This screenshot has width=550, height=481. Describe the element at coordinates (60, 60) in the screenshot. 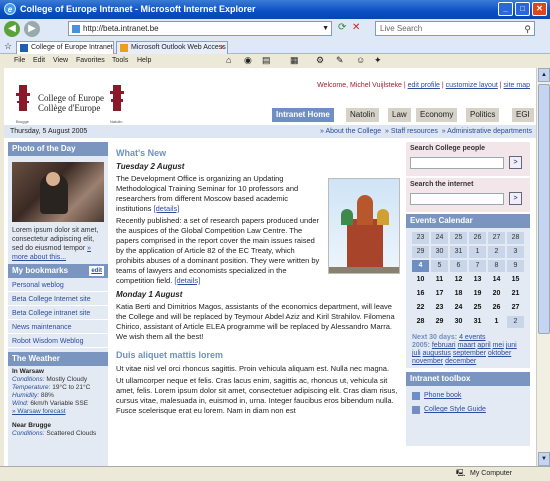

I see `menu-view: View` at that location.